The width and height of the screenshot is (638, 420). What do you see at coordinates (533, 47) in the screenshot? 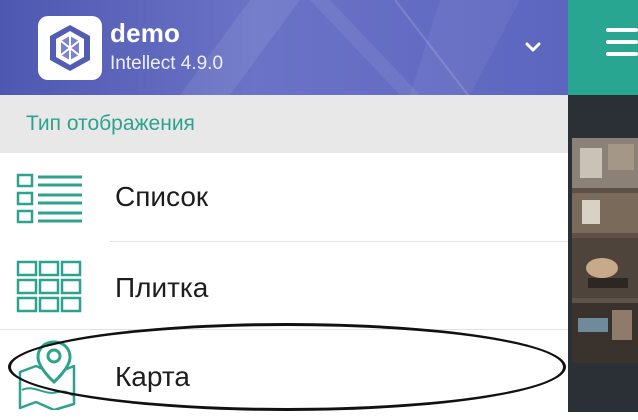
I see `chevron-down-icon` at bounding box center [533, 47].